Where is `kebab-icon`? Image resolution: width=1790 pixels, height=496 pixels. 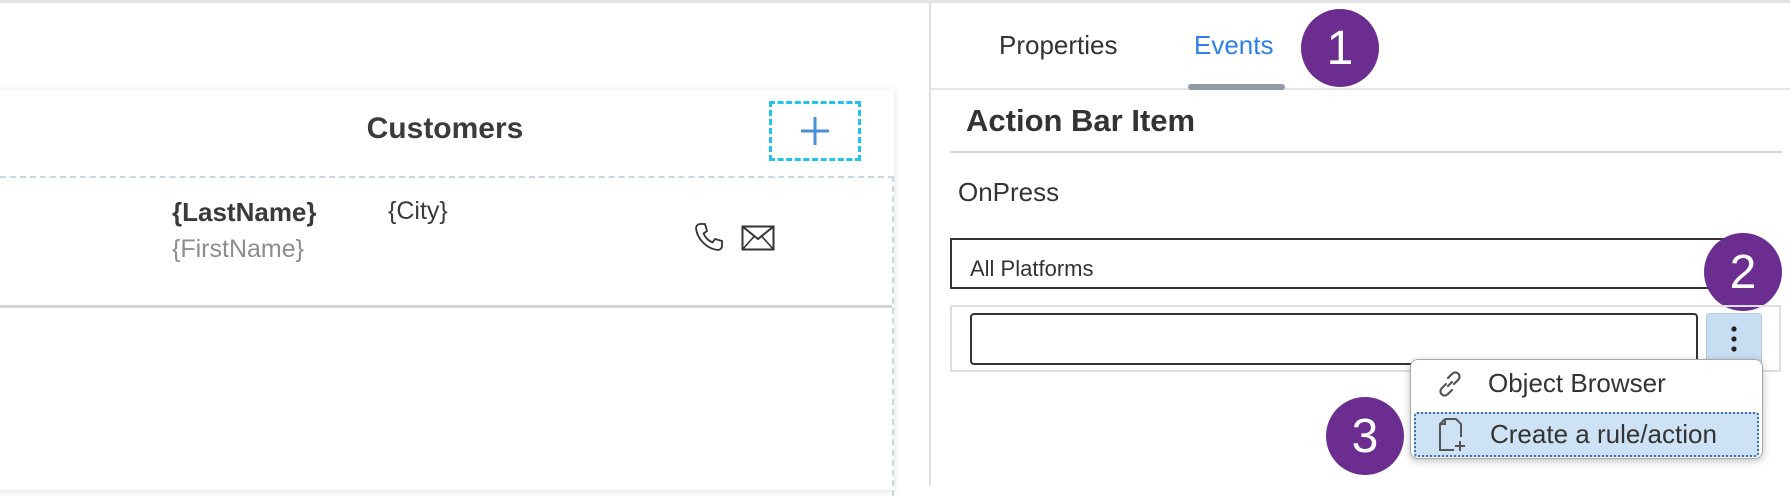 kebab-icon is located at coordinates (1734, 339).